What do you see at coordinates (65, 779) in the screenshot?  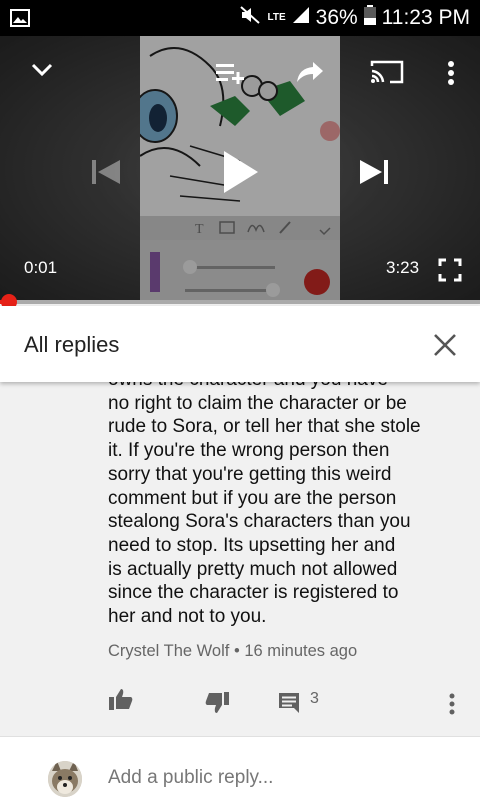 I see `avatar` at bounding box center [65, 779].